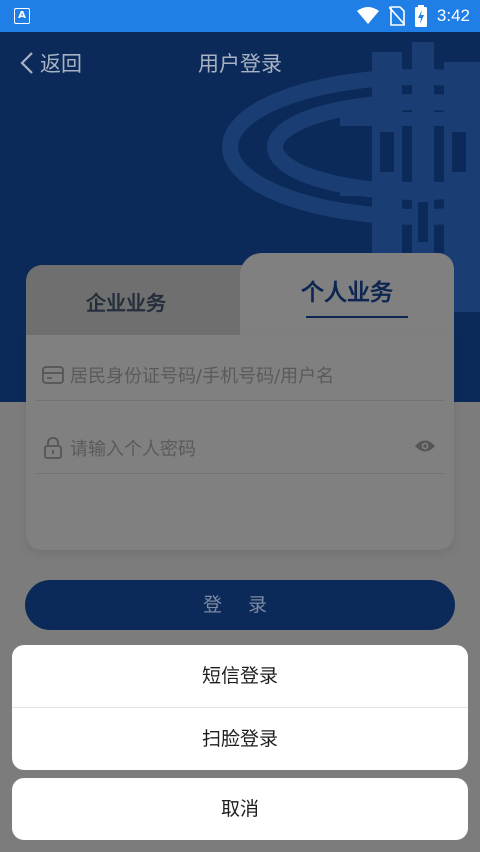  What do you see at coordinates (367, 15) in the screenshot?
I see `wifi-icon` at bounding box center [367, 15].